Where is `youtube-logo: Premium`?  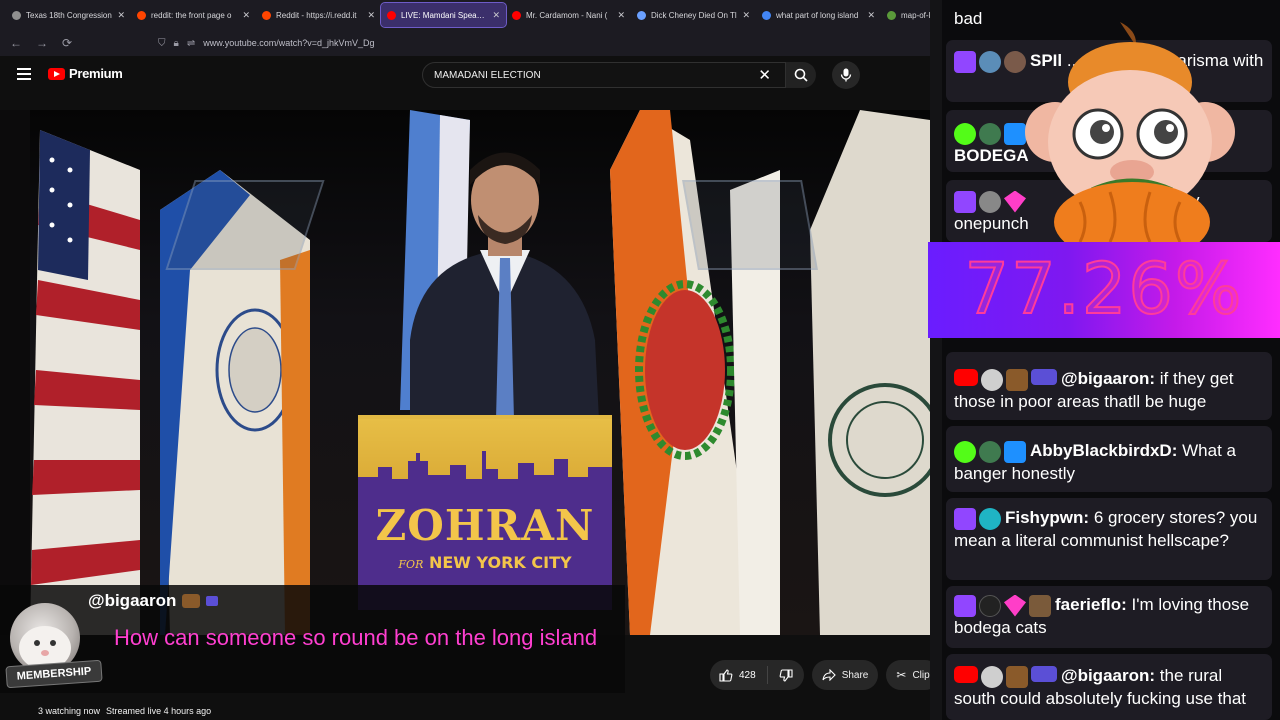
youtube-logo: Premium is located at coordinates (85, 73).